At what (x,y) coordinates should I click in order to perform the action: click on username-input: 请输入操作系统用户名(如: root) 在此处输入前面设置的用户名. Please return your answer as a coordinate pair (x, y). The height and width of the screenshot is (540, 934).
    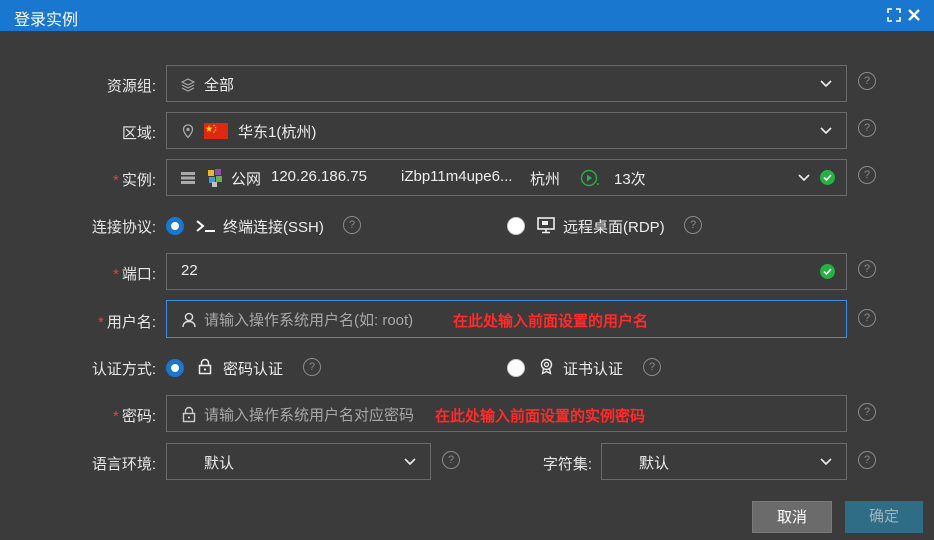
    Looking at the image, I should click on (506, 319).